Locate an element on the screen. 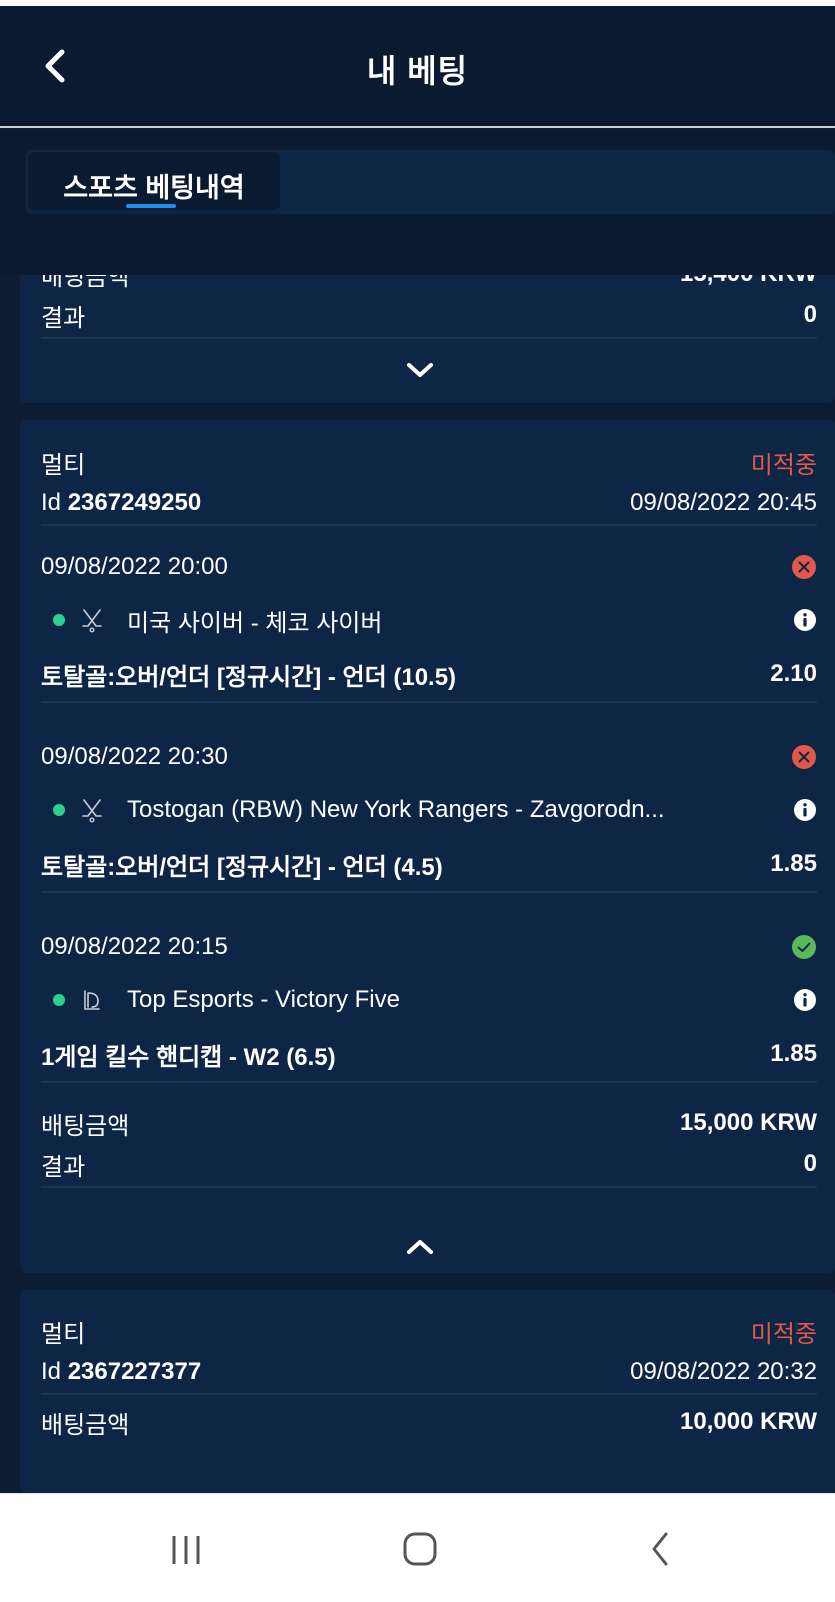 The height and width of the screenshot is (1602, 835). selection-pick: 토탈골:오버/언더 [정규시간] - 언더 (4.5) 1.85 is located at coordinates (429, 864).